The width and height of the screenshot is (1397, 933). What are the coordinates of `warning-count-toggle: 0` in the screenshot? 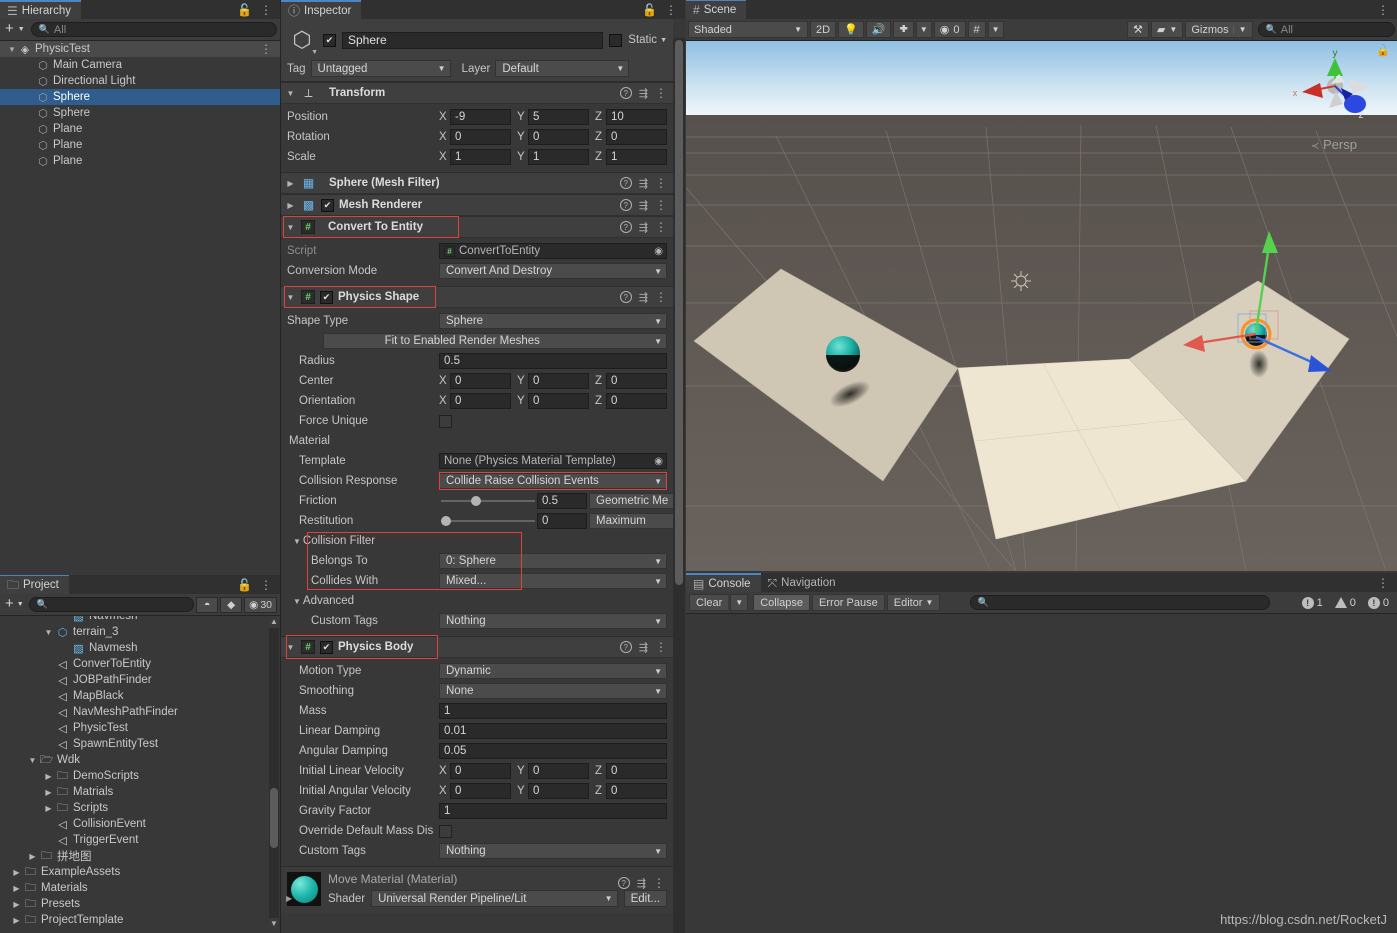 It's located at (1345, 602).